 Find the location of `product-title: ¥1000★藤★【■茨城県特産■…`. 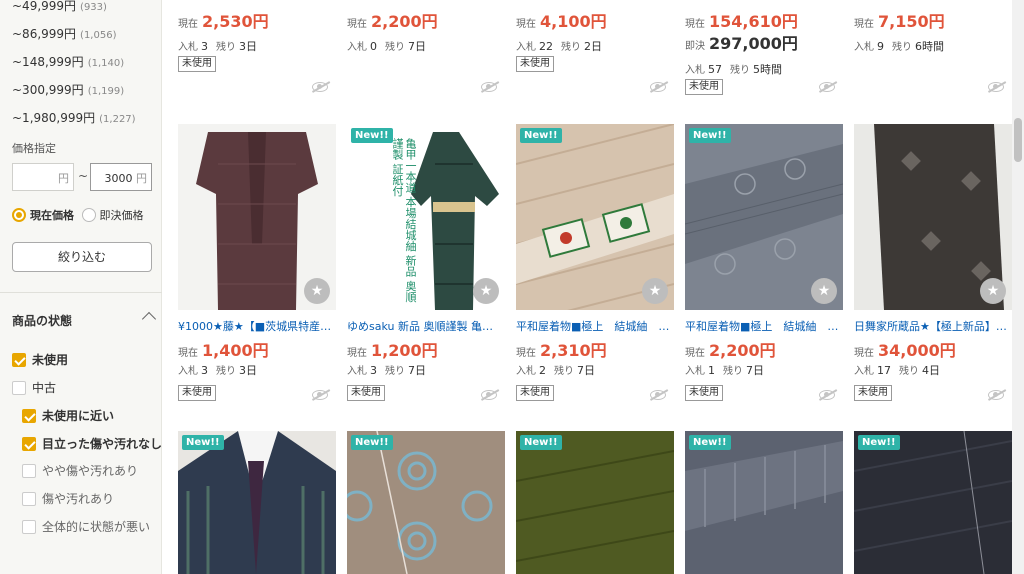

product-title: ¥1000★藤★【■茨城県特産■… is located at coordinates (255, 326).